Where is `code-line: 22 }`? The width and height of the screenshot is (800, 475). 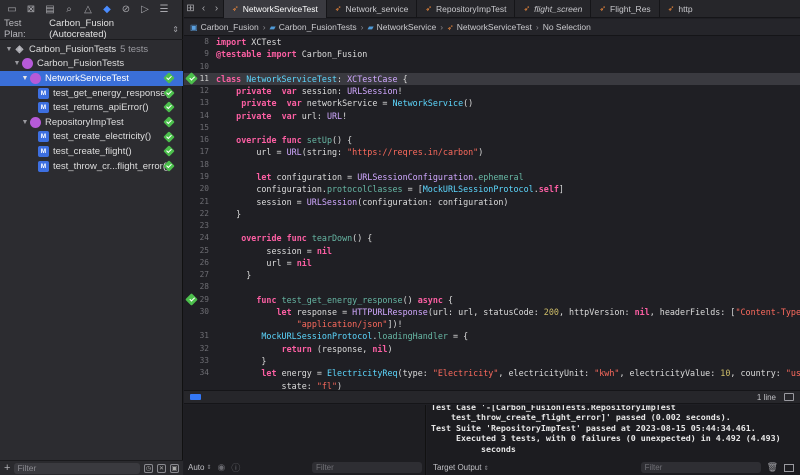
code-line: 22 } is located at coordinates (492, 214).